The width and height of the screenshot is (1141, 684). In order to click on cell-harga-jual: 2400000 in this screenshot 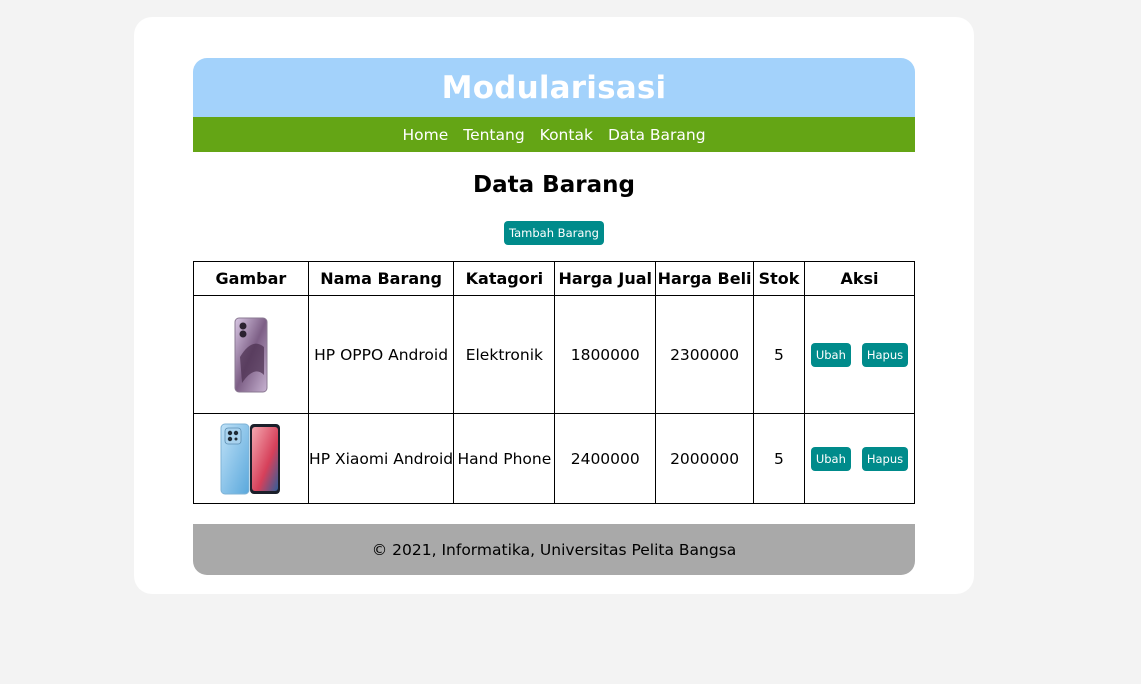, I will do `click(605, 458)`.